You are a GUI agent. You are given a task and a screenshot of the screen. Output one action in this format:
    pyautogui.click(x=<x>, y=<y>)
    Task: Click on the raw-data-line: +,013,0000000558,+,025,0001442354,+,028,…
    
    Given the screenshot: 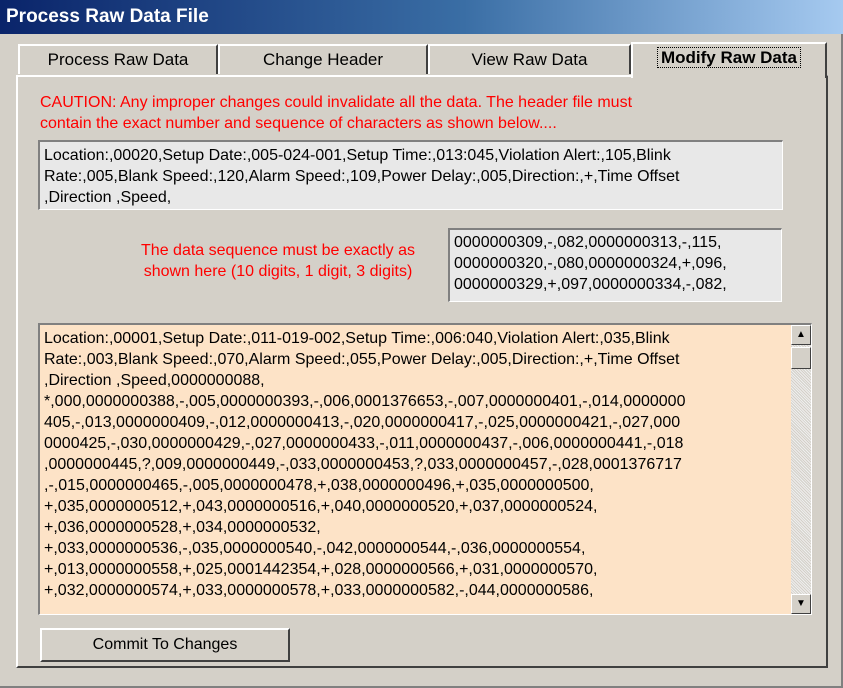 What is the action you would take?
    pyautogui.click(x=321, y=569)
    